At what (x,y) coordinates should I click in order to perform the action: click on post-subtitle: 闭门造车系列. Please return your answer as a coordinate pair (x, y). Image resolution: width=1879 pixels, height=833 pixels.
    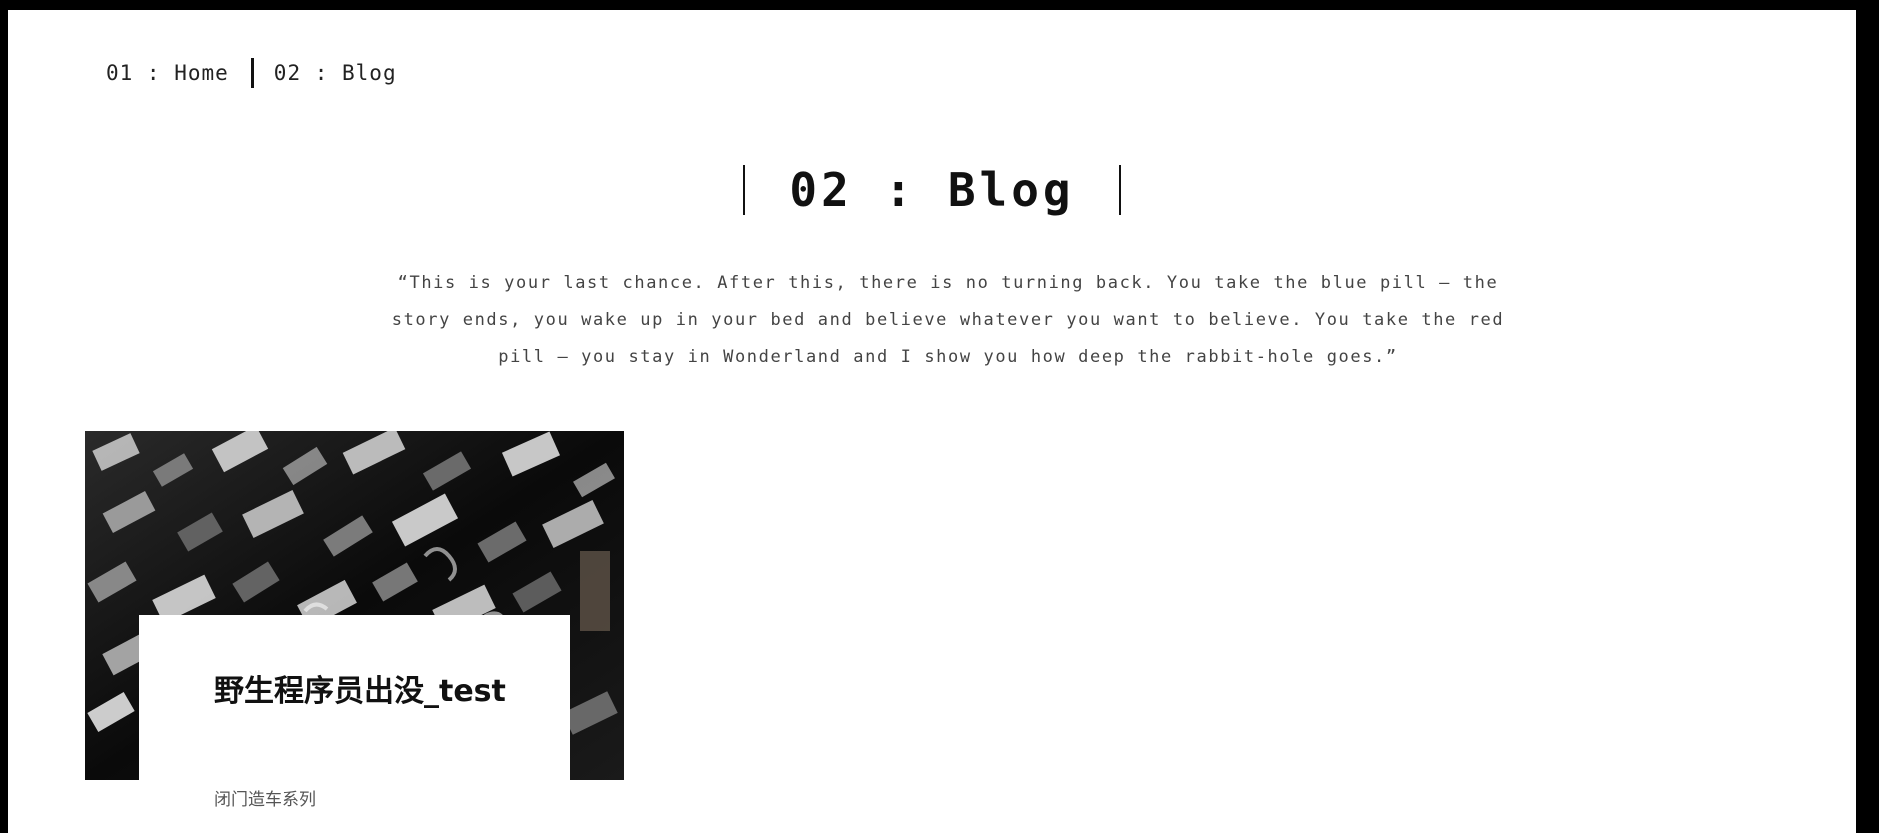
    Looking at the image, I should click on (265, 800).